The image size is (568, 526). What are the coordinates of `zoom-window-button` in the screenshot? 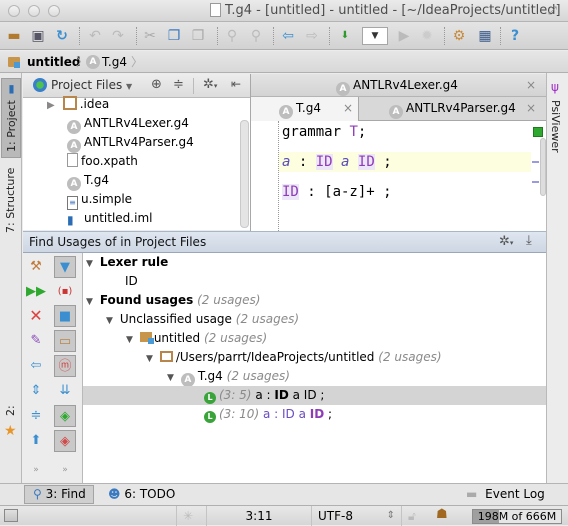 It's located at (54, 11).